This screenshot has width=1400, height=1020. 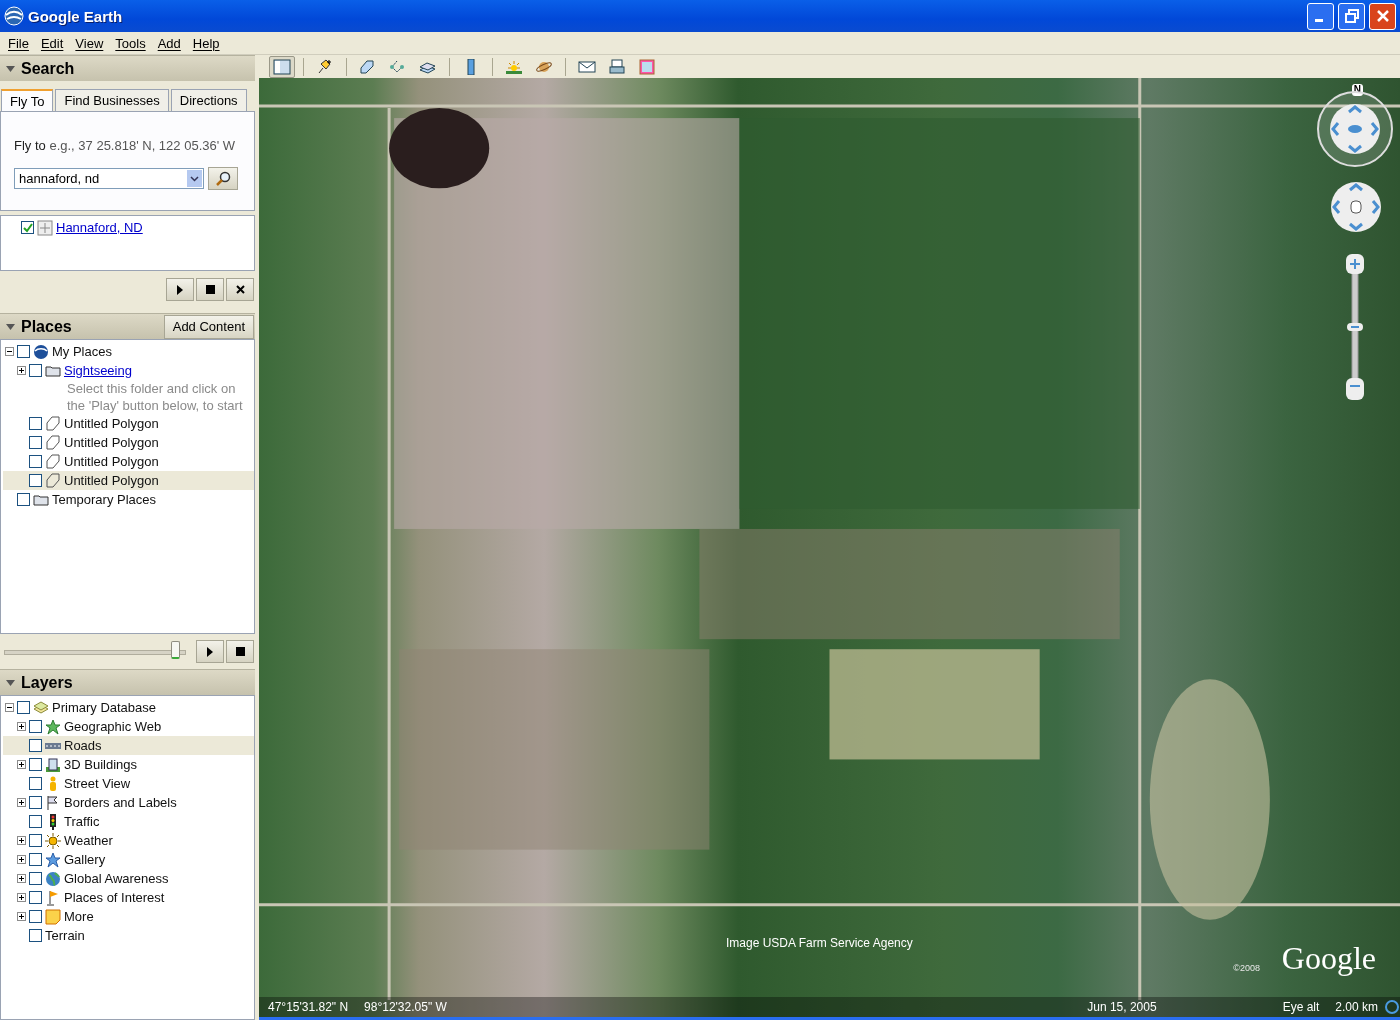 What do you see at coordinates (127, 682) in the screenshot?
I see `section-header: Layers` at bounding box center [127, 682].